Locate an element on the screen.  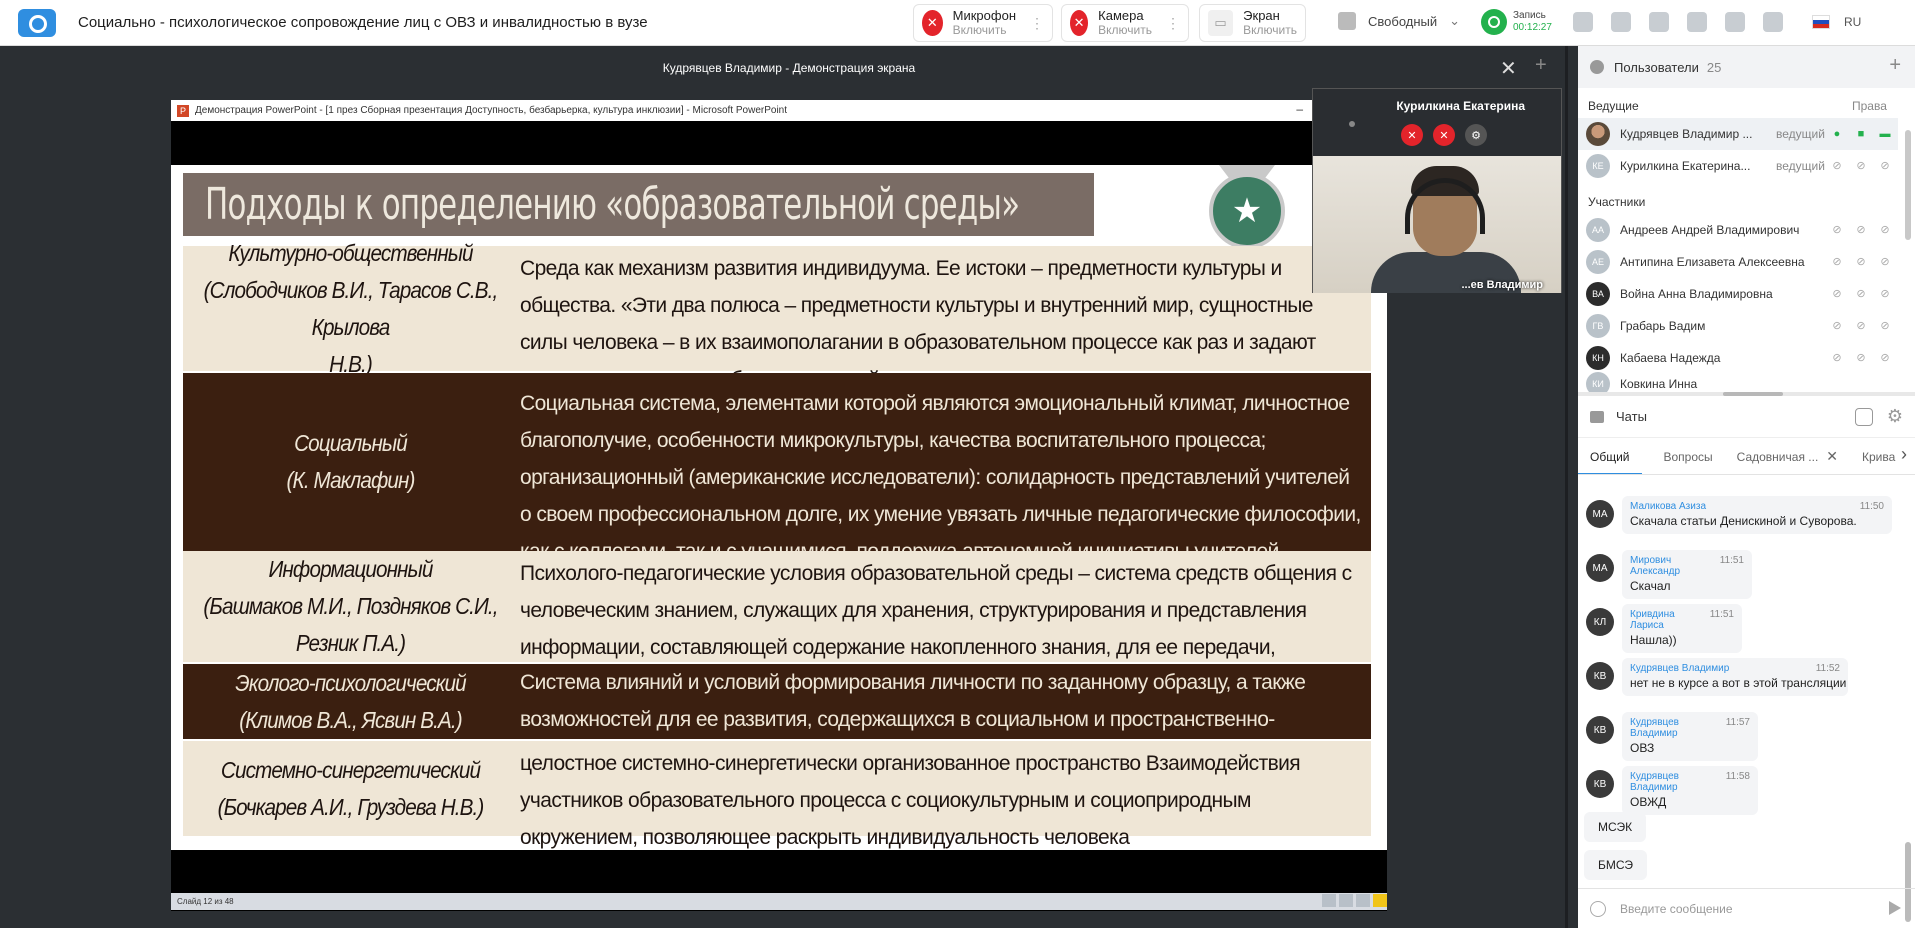
powerpoint-icon: P is located at coordinates (183, 110).